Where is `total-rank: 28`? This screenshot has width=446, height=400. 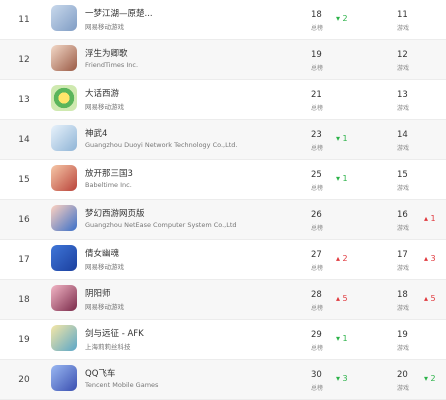
total-rank: 28 is located at coordinates (316, 295).